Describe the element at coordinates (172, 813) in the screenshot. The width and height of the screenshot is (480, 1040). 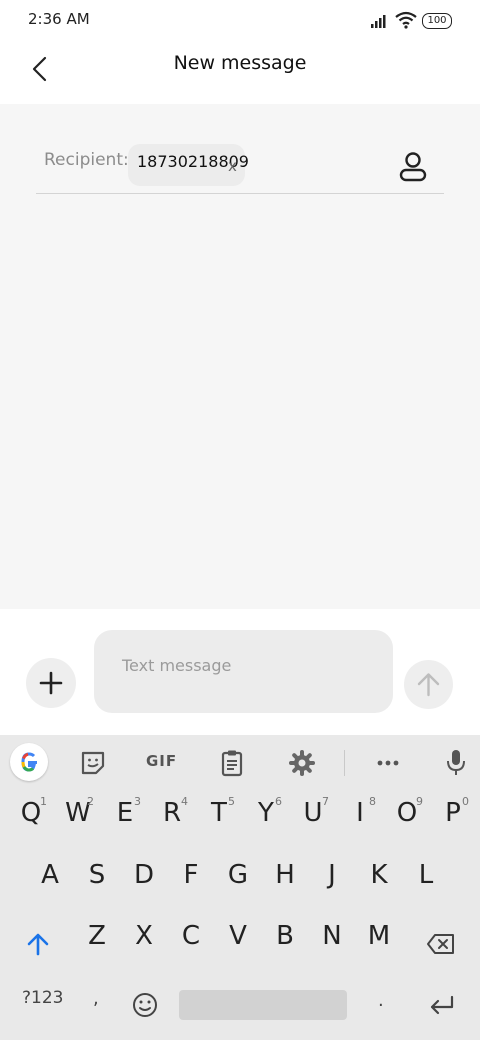
I see `key-r: R4` at that location.